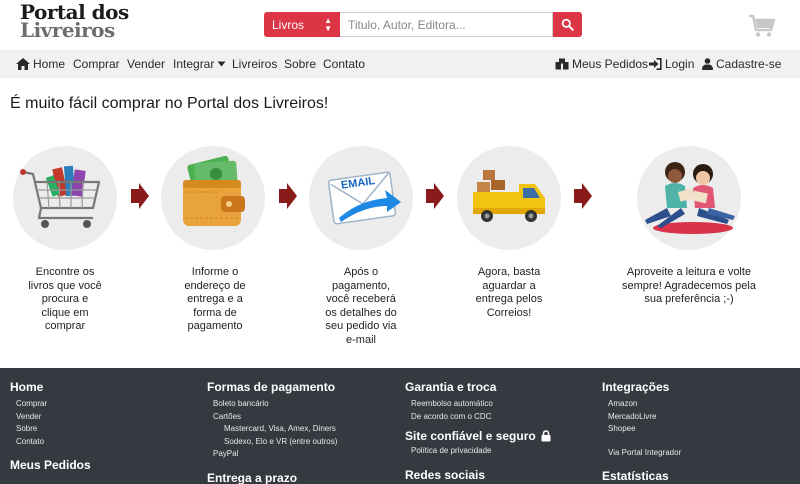  Describe the element at coordinates (644, 404) in the screenshot. I see `footer-link: Amazon` at that location.